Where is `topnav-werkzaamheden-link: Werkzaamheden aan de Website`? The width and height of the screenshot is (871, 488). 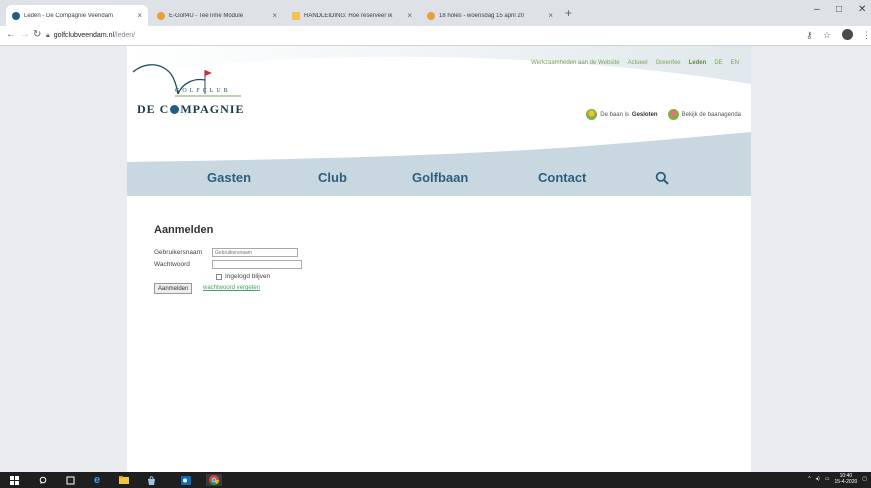 topnav-werkzaamheden-link: Werkzaamheden aan de Website is located at coordinates (575, 63).